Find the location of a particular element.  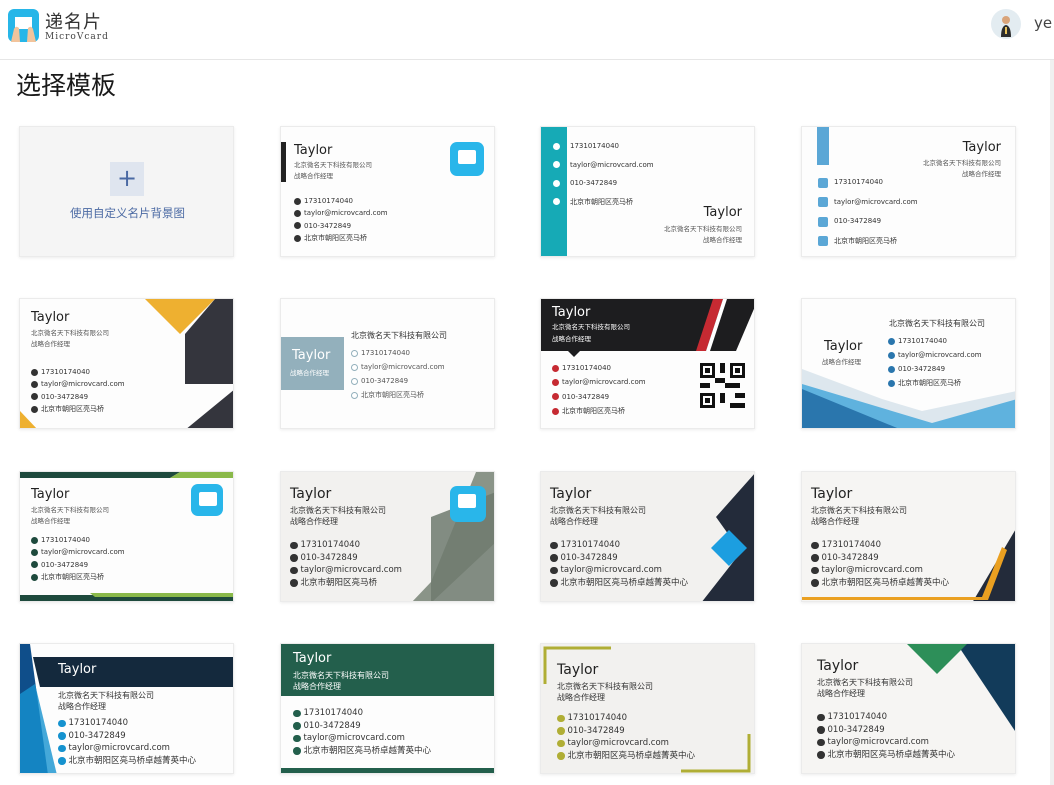

scrollbar-track is located at coordinates (1052, 422).